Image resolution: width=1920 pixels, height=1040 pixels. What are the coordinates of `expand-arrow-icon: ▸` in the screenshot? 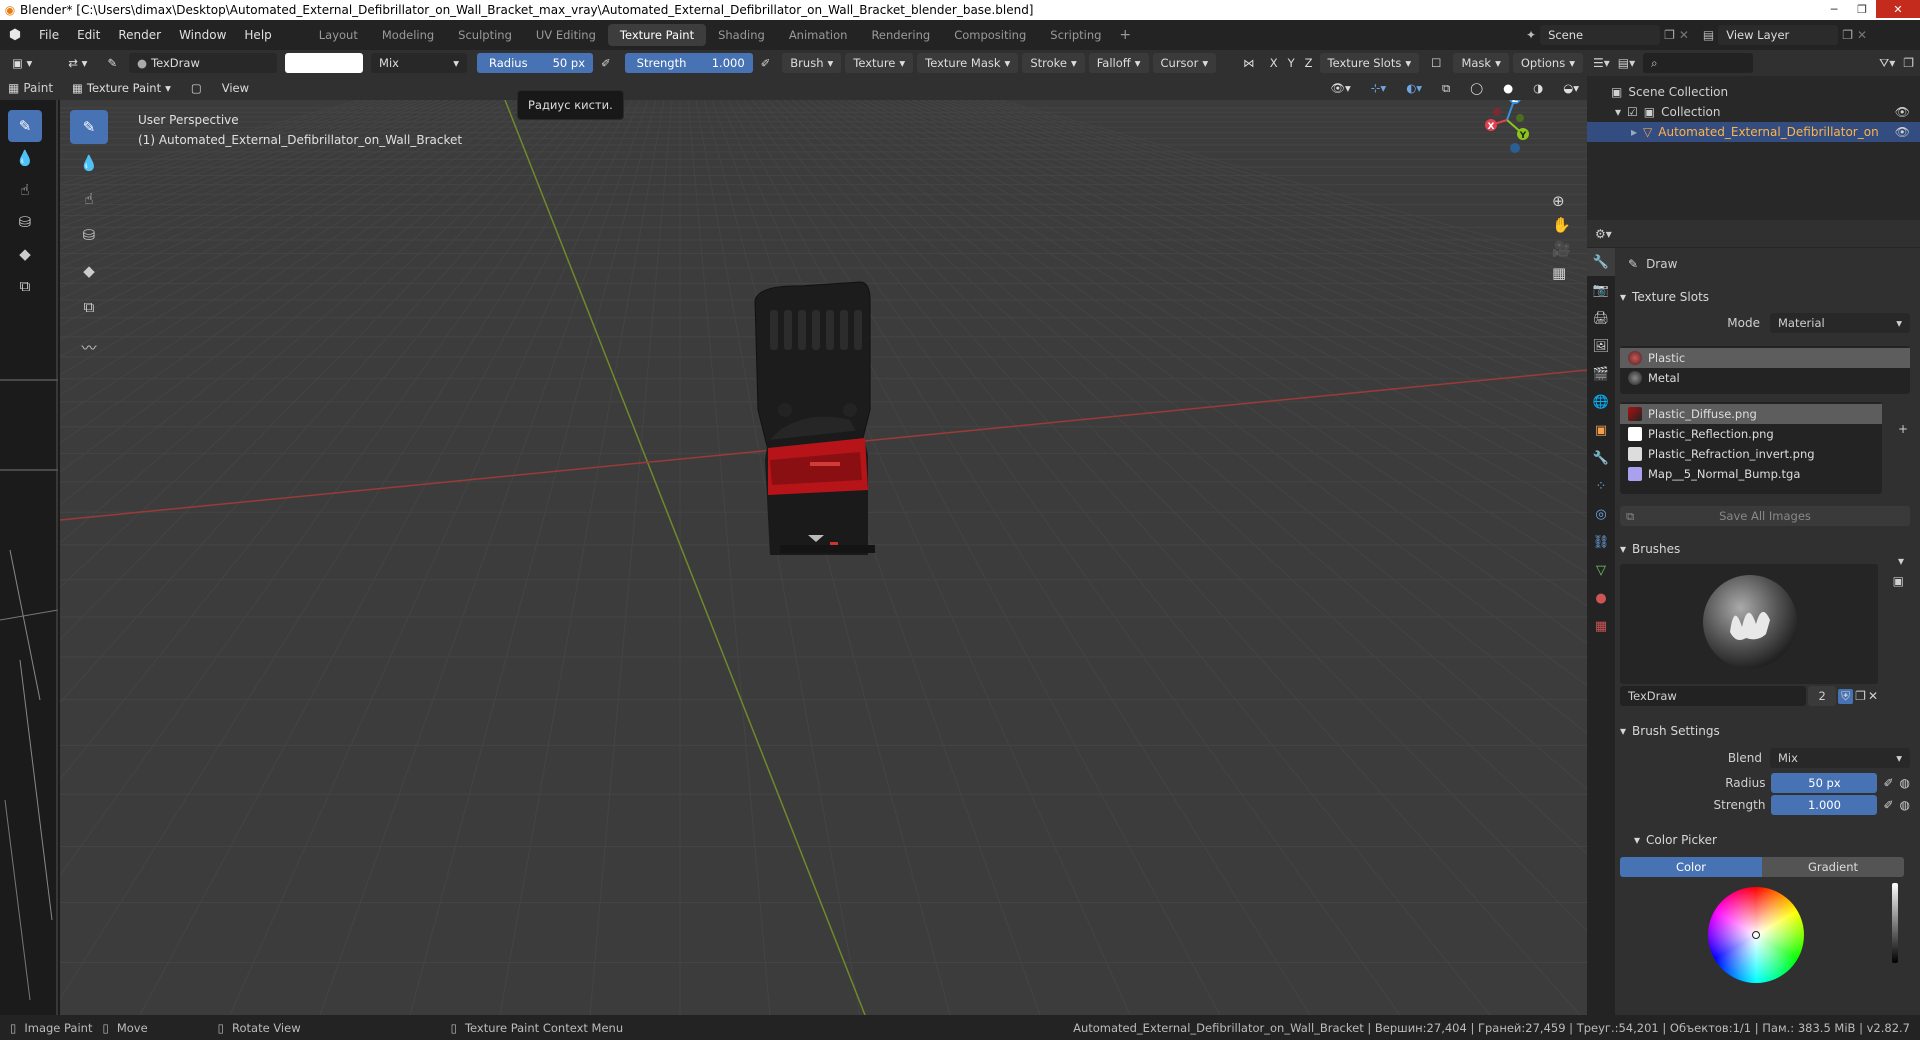 It's located at (1634, 132).